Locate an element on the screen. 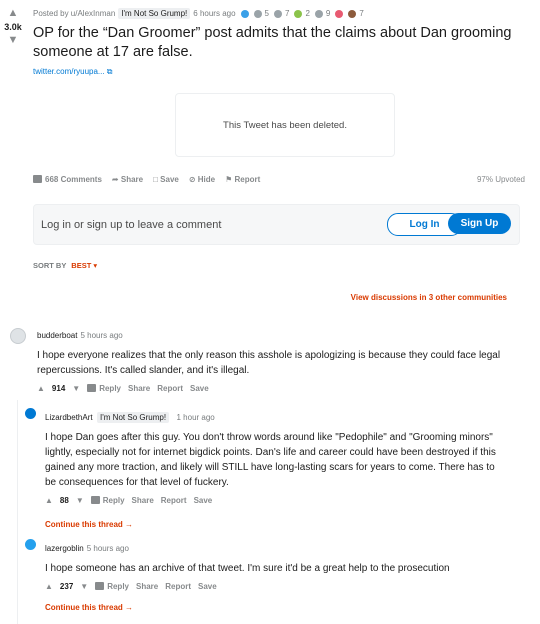  comment-score: 237 is located at coordinates (66, 586).